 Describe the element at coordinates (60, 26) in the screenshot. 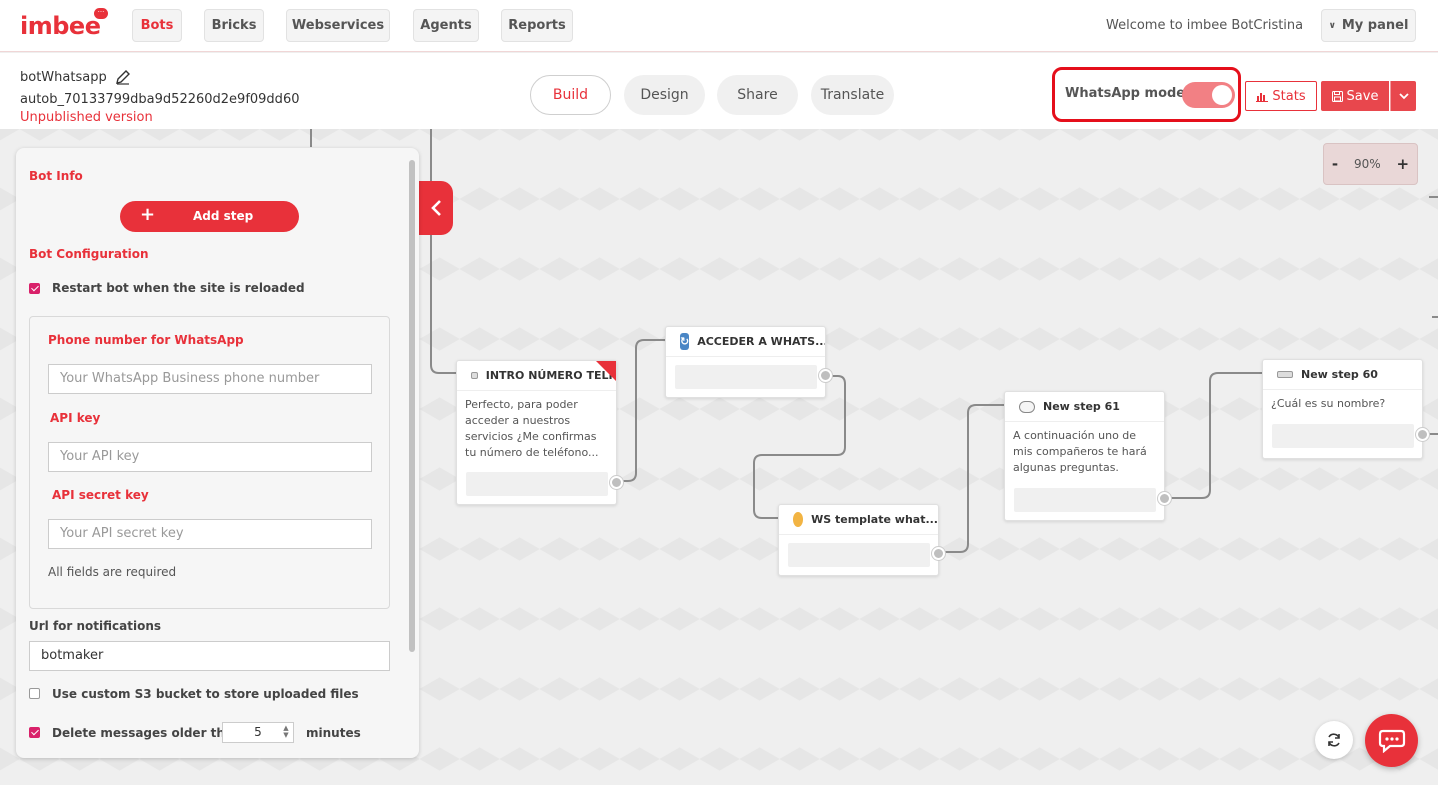

I see `imbee-logo: imbee` at that location.